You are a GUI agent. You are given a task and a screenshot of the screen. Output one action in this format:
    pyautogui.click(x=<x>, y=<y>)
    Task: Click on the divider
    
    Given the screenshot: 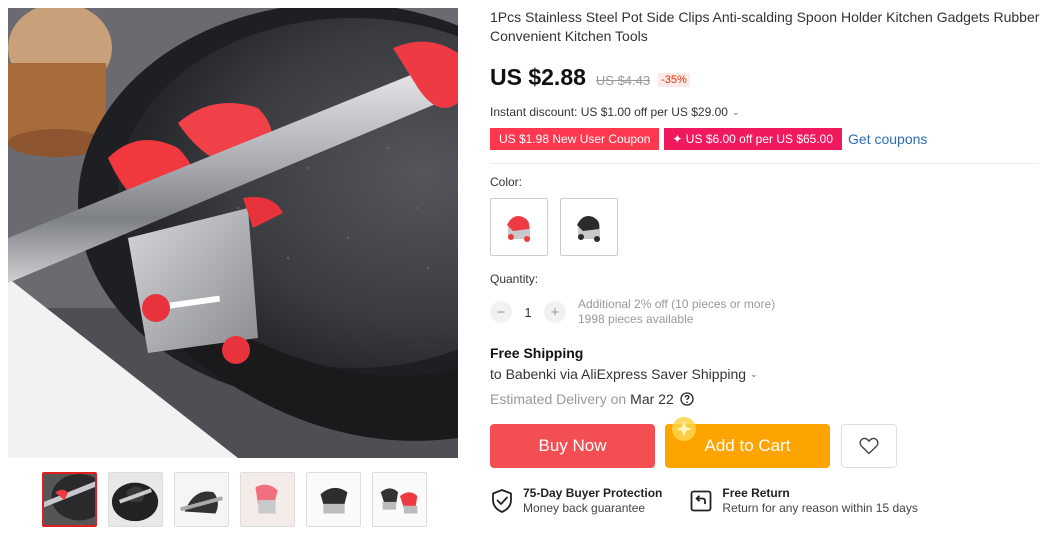 What is the action you would take?
    pyautogui.click(x=764, y=163)
    